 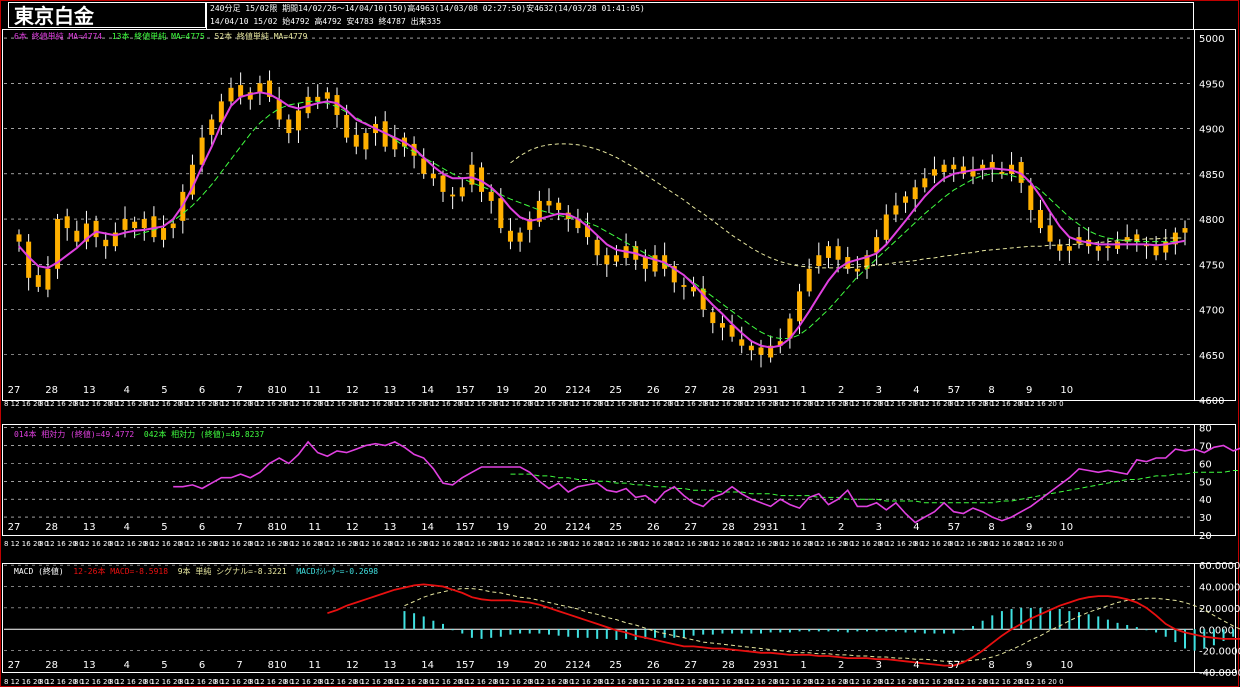 What do you see at coordinates (239, 390) in the screenshot?
I see `x-tick-label: 7` at bounding box center [239, 390].